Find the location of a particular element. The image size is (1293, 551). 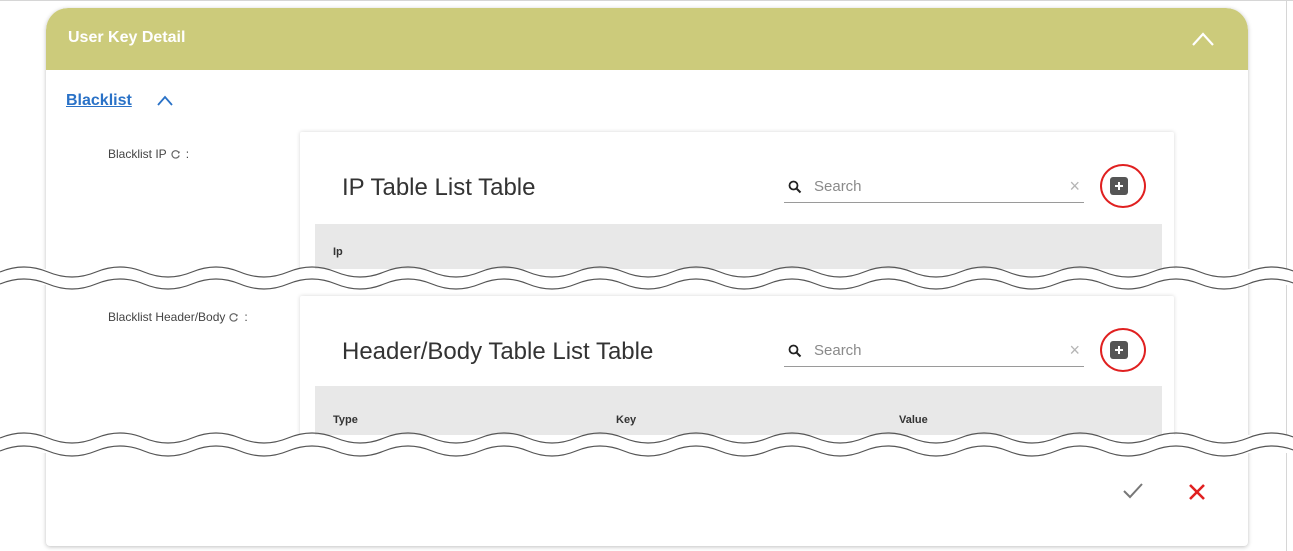

column-header-ip: Ip is located at coordinates (338, 252).